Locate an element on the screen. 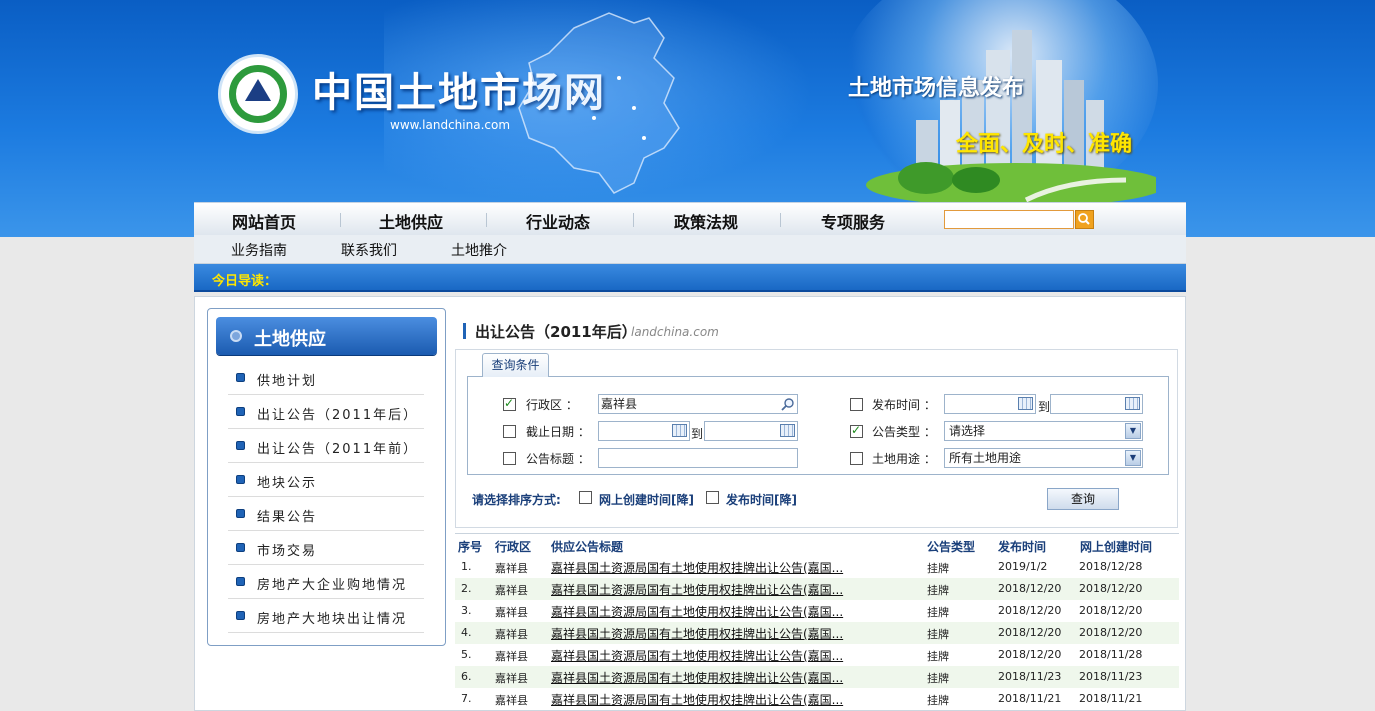 The height and width of the screenshot is (711, 1375). deadline-start-input is located at coordinates (644, 431).